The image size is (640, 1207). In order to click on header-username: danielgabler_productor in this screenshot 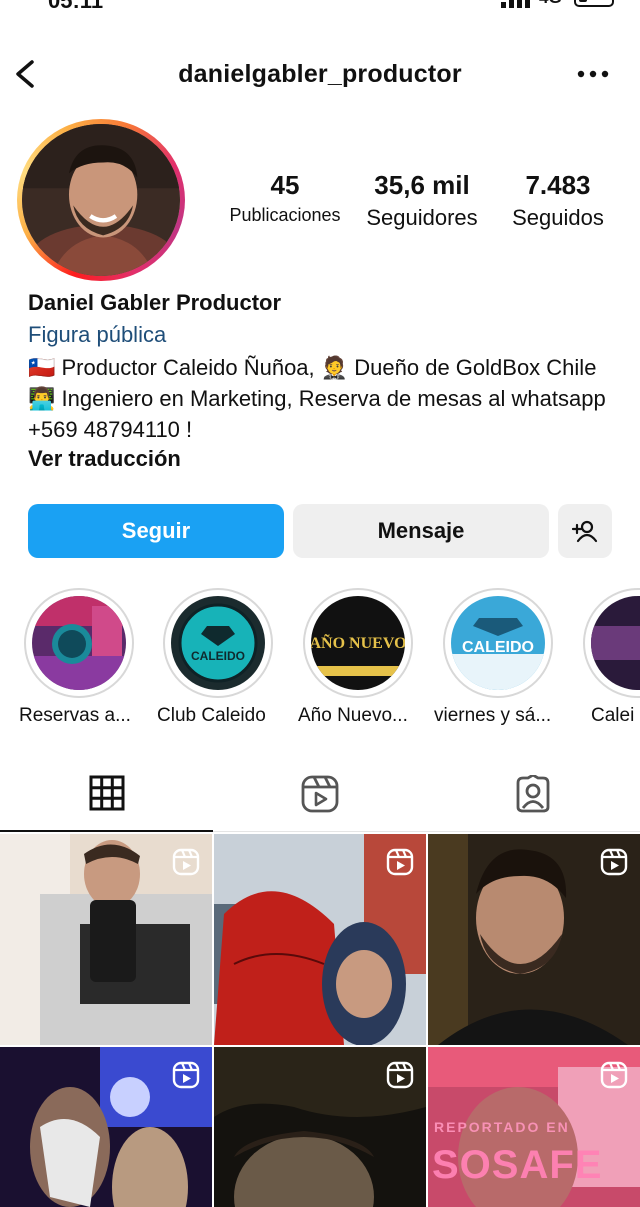, I will do `click(320, 74)`.